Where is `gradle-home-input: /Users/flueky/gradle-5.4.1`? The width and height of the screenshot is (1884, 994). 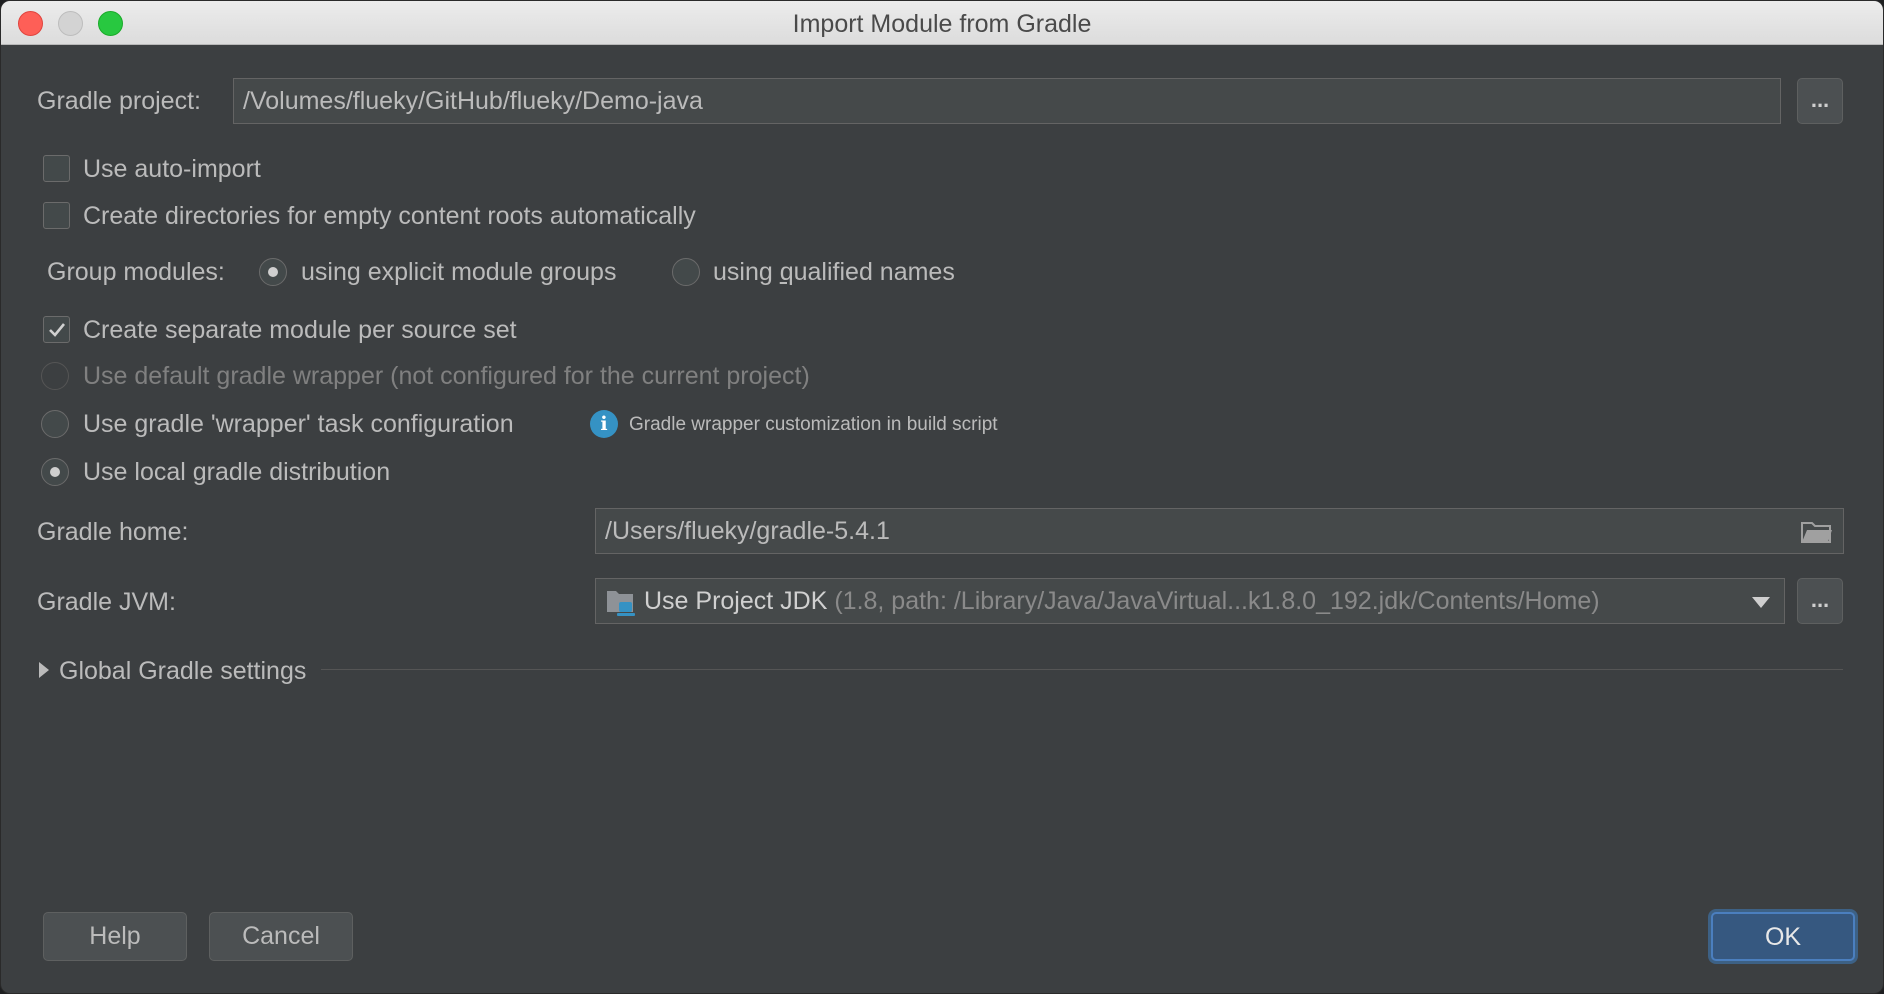
gradle-home-input: /Users/flueky/gradle-5.4.1 is located at coordinates (1219, 531).